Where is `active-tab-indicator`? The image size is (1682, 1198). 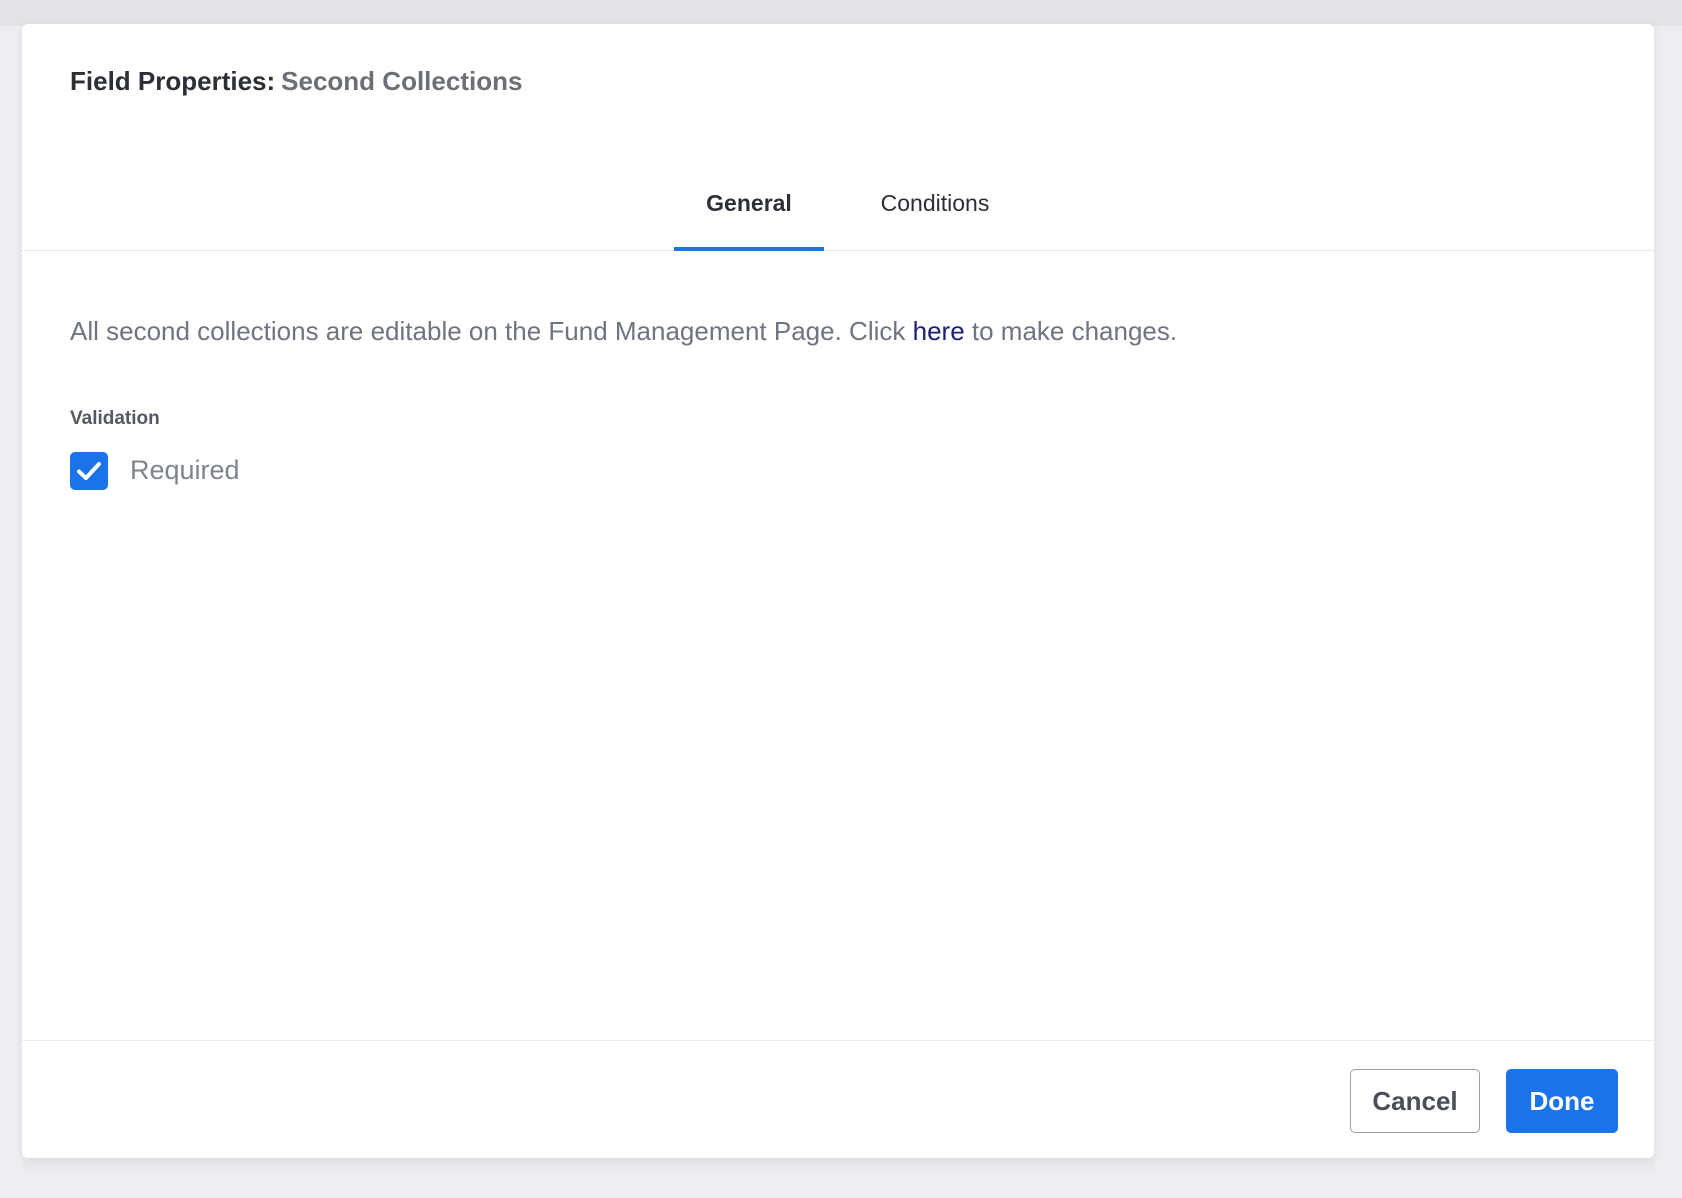 active-tab-indicator is located at coordinates (749, 249).